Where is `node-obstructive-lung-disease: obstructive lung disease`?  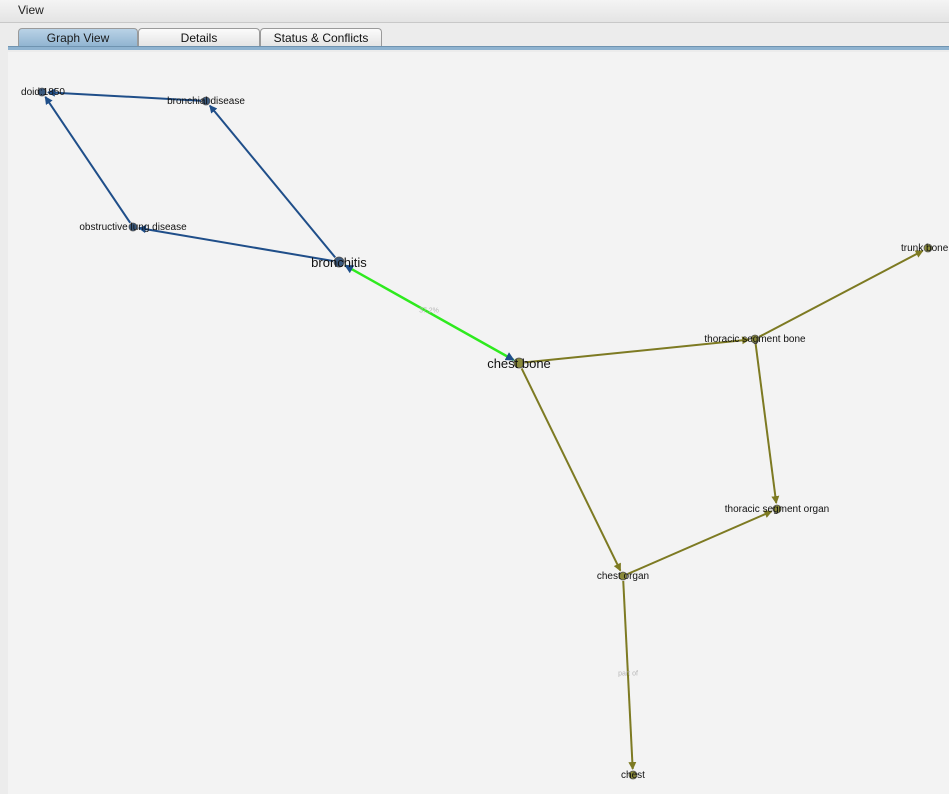
node-obstructive-lung-disease: obstructive lung disease is located at coordinates (133, 227).